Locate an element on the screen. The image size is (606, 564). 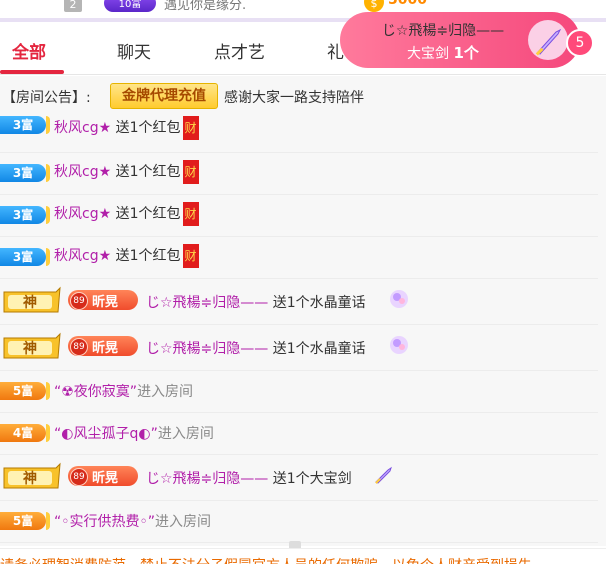
gift-info: 大宝剑 1个 is located at coordinates (443, 53).